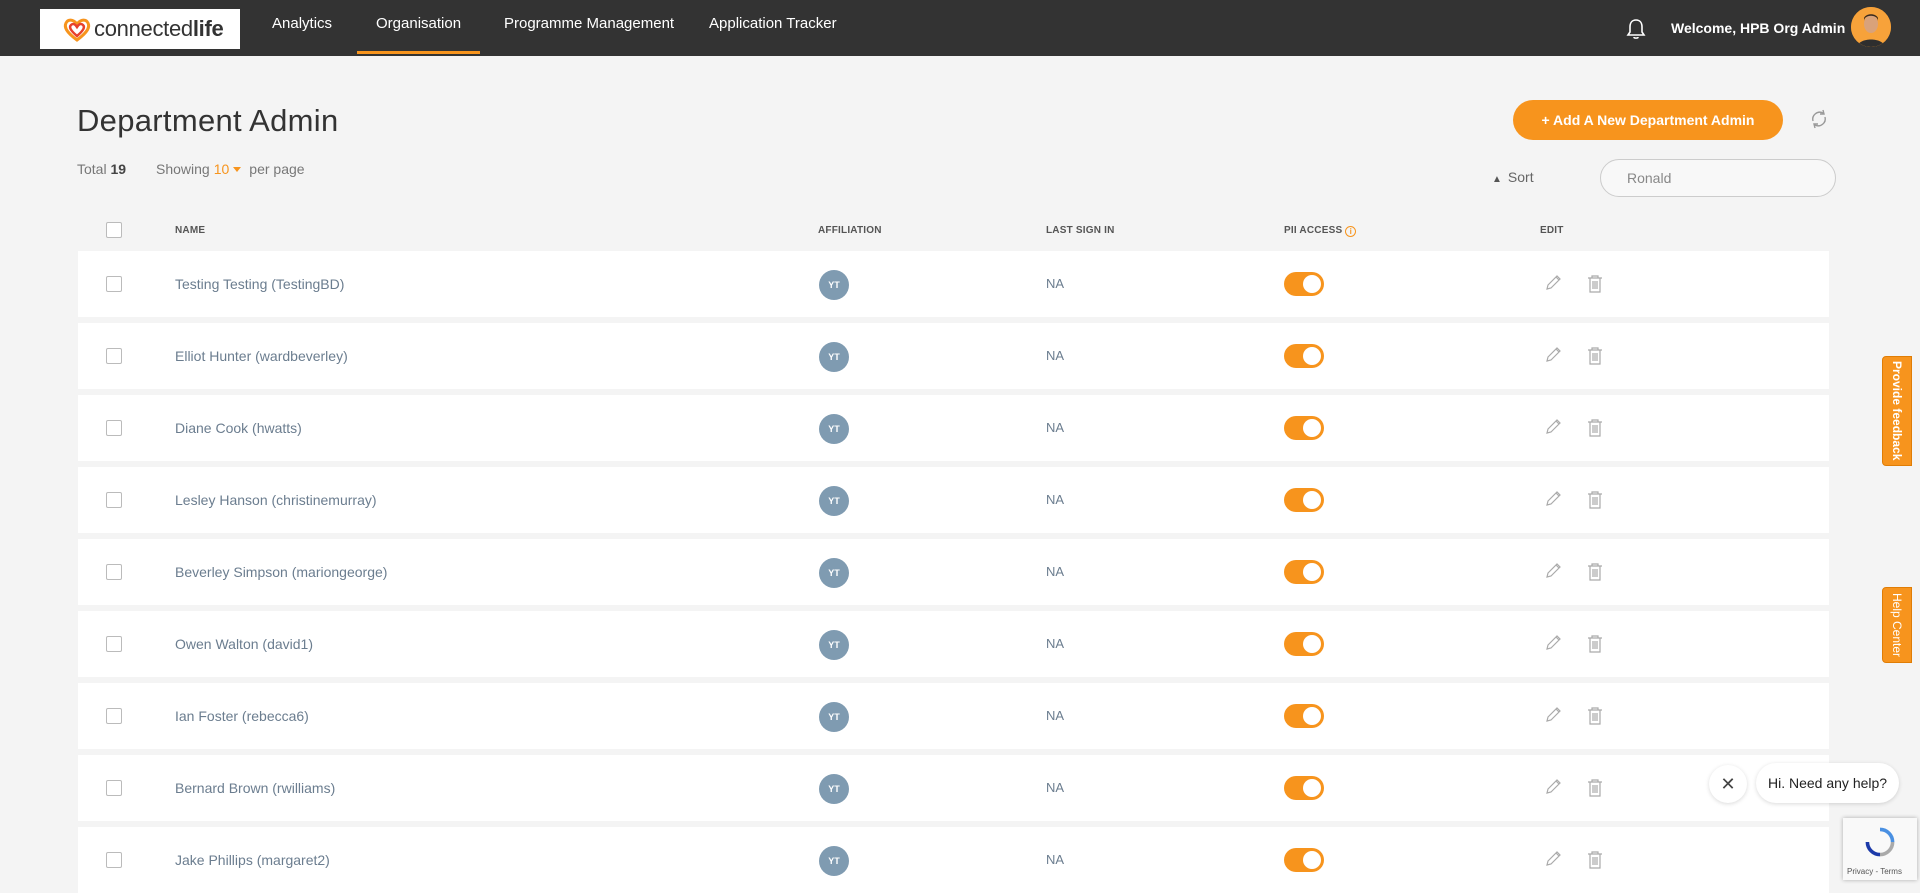 This screenshot has width=1920, height=893. Describe the element at coordinates (1320, 231) in the screenshot. I see `col-pii-access: PII ACCESS i` at that location.